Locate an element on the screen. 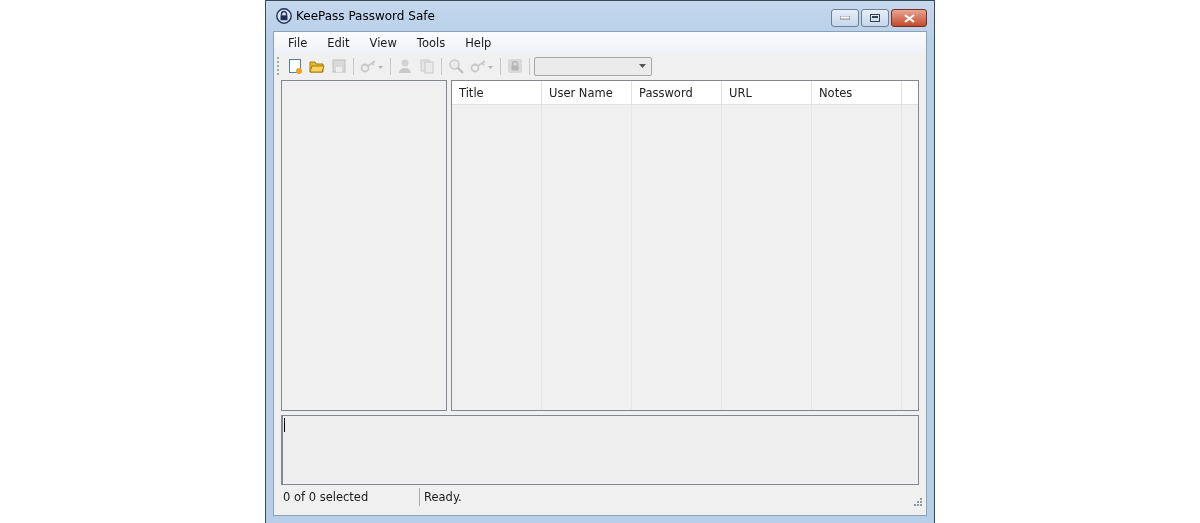  menu-item: View is located at coordinates (382, 43).